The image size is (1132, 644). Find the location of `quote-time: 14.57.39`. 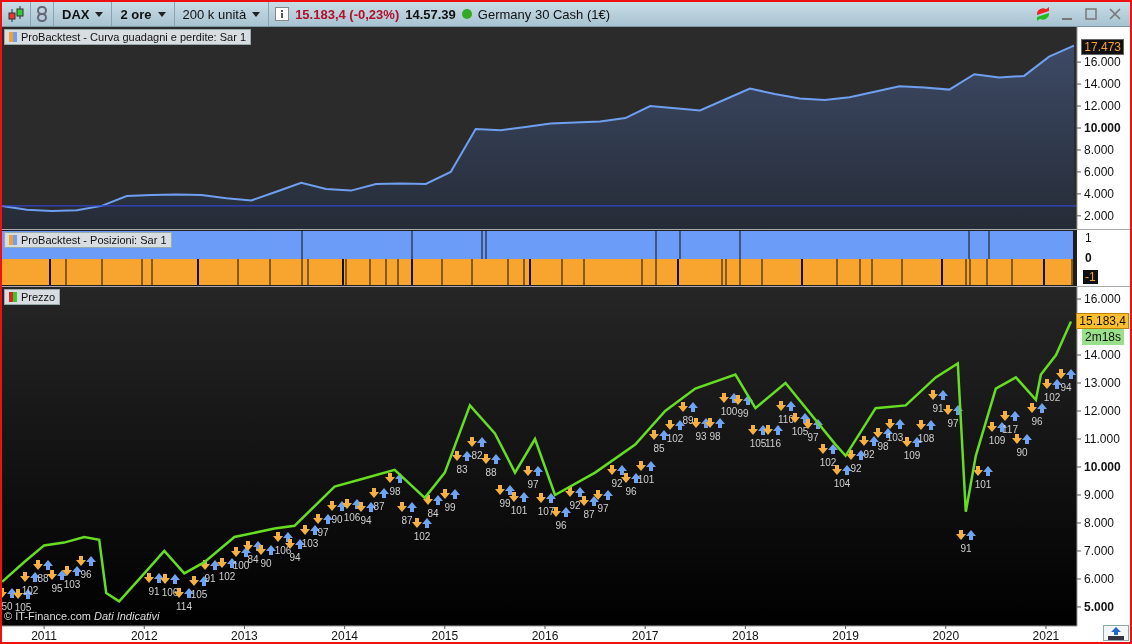

quote-time: 14.57.39 is located at coordinates (430, 14).